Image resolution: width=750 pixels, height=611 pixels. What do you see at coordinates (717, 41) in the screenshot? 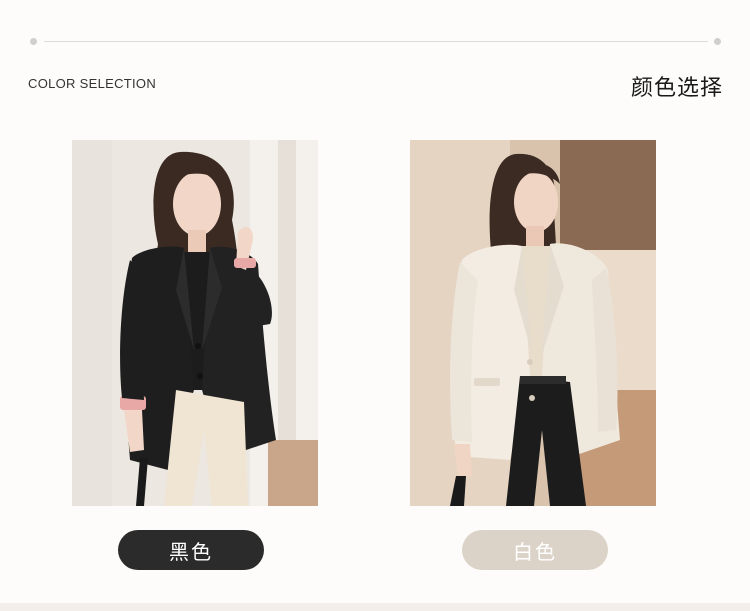
I see `divider-dot-right` at bounding box center [717, 41].